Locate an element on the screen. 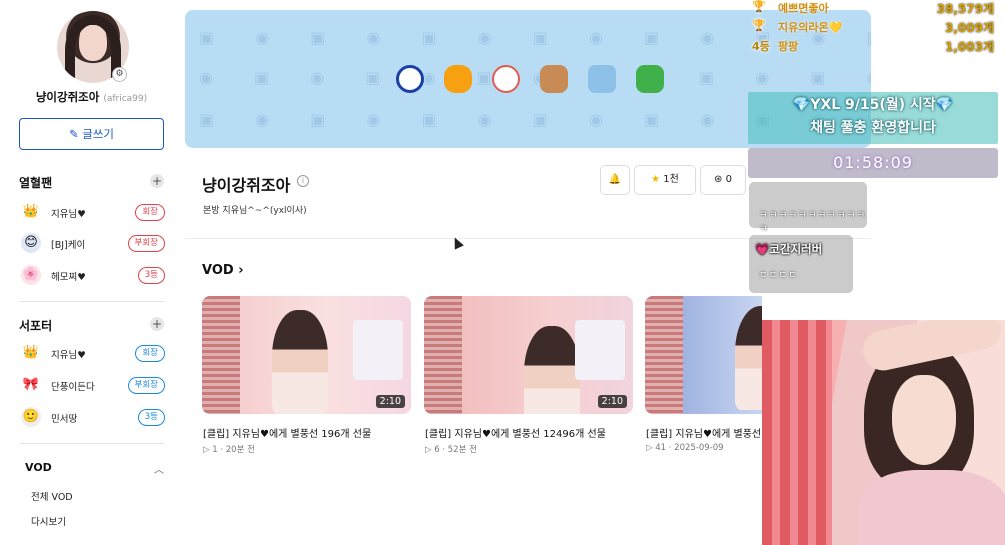 This screenshot has width=1005, height=545. supporters-more-plus-icon: + is located at coordinates (157, 324).